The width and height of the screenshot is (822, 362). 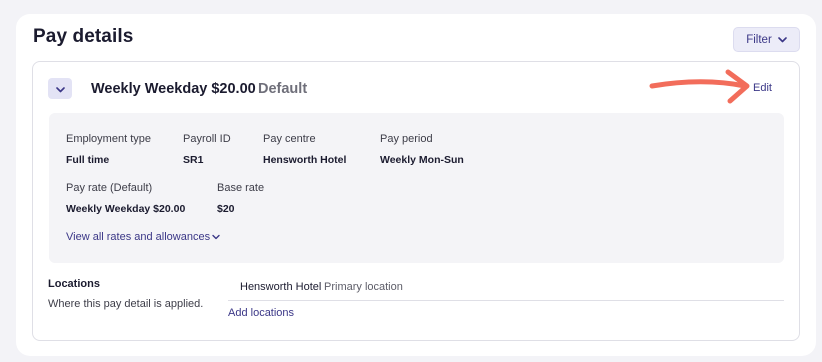 What do you see at coordinates (363, 287) in the screenshot?
I see `primary-location-note: Primary location` at bounding box center [363, 287].